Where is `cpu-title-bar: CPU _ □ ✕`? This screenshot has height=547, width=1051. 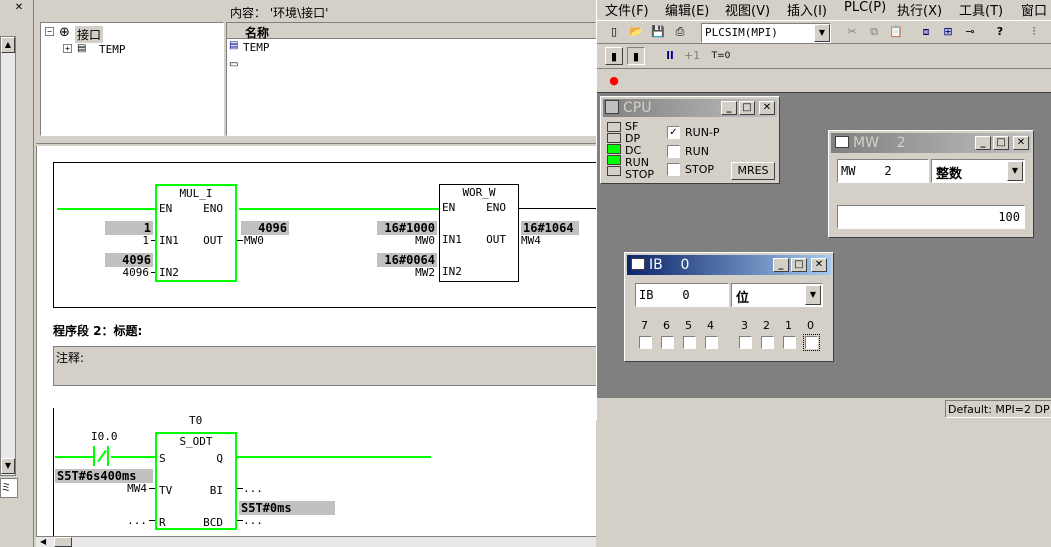
cpu-title-bar: CPU _ □ ✕ is located at coordinates (690, 108).